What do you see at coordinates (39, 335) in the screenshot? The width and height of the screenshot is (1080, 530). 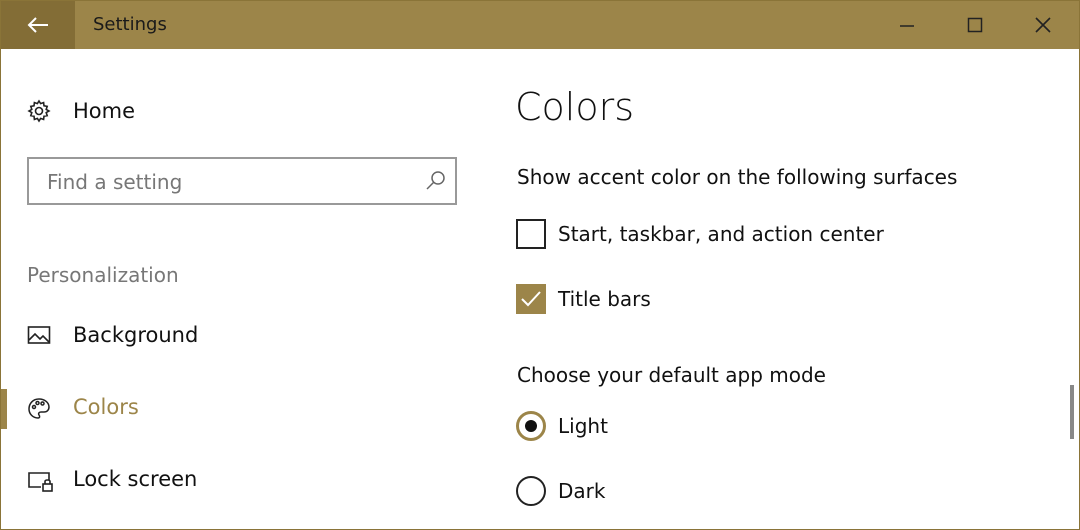 I see `picture-icon` at bounding box center [39, 335].